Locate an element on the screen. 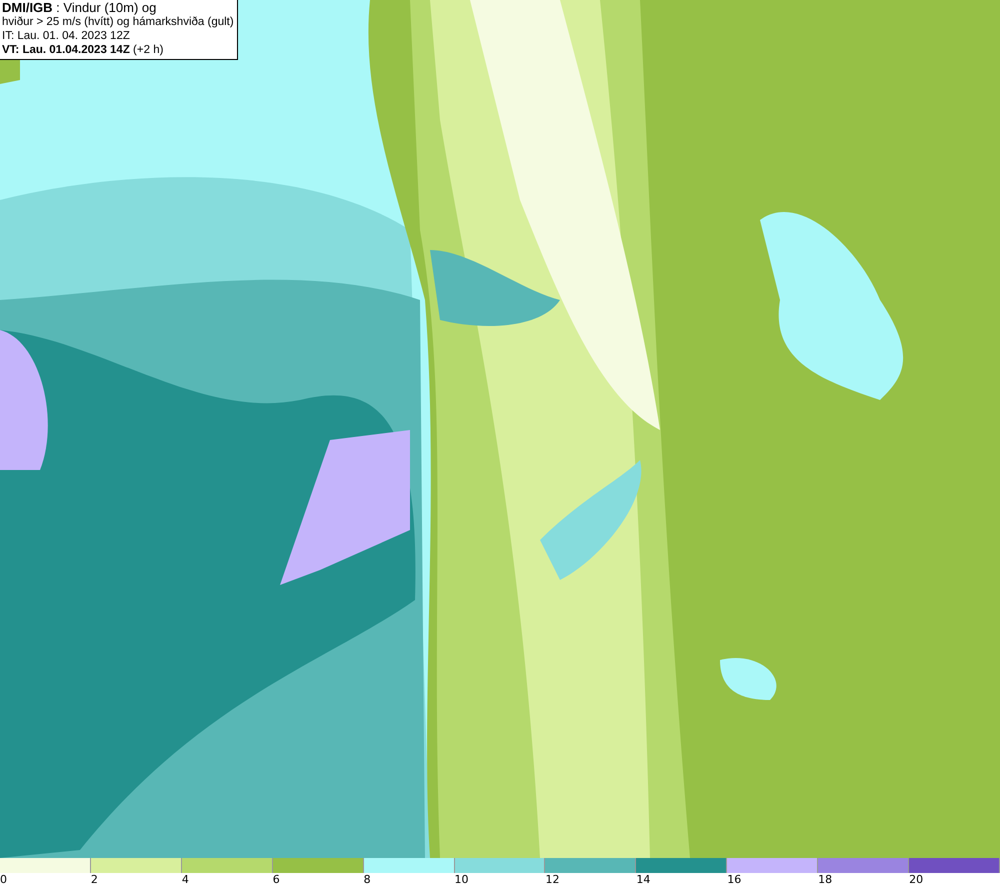 This screenshot has width=1000, height=887. legend-label: 12 is located at coordinates (552, 880).